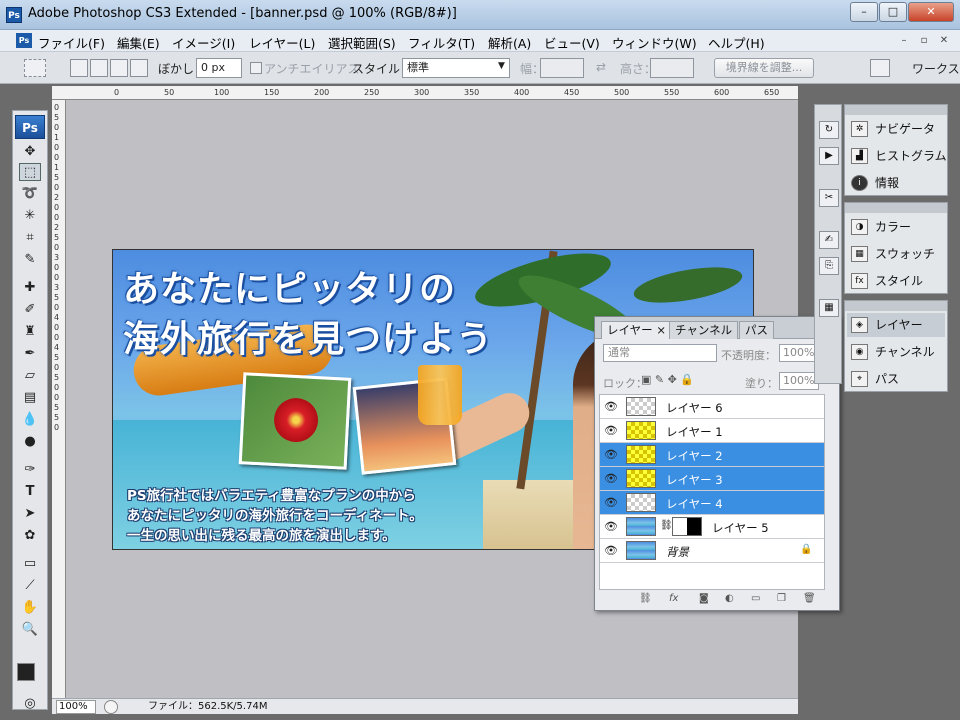  What do you see at coordinates (30, 354) in the screenshot?
I see `history-brush-icon: ✒` at bounding box center [30, 354].